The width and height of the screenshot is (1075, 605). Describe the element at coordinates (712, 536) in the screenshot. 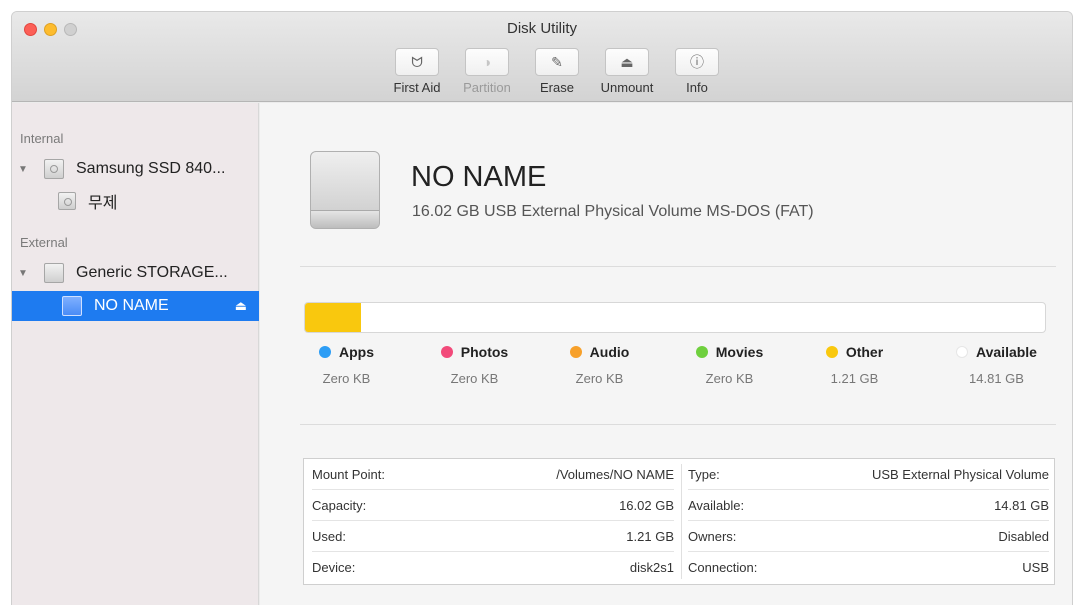

I see `info-key: Owners:` at that location.